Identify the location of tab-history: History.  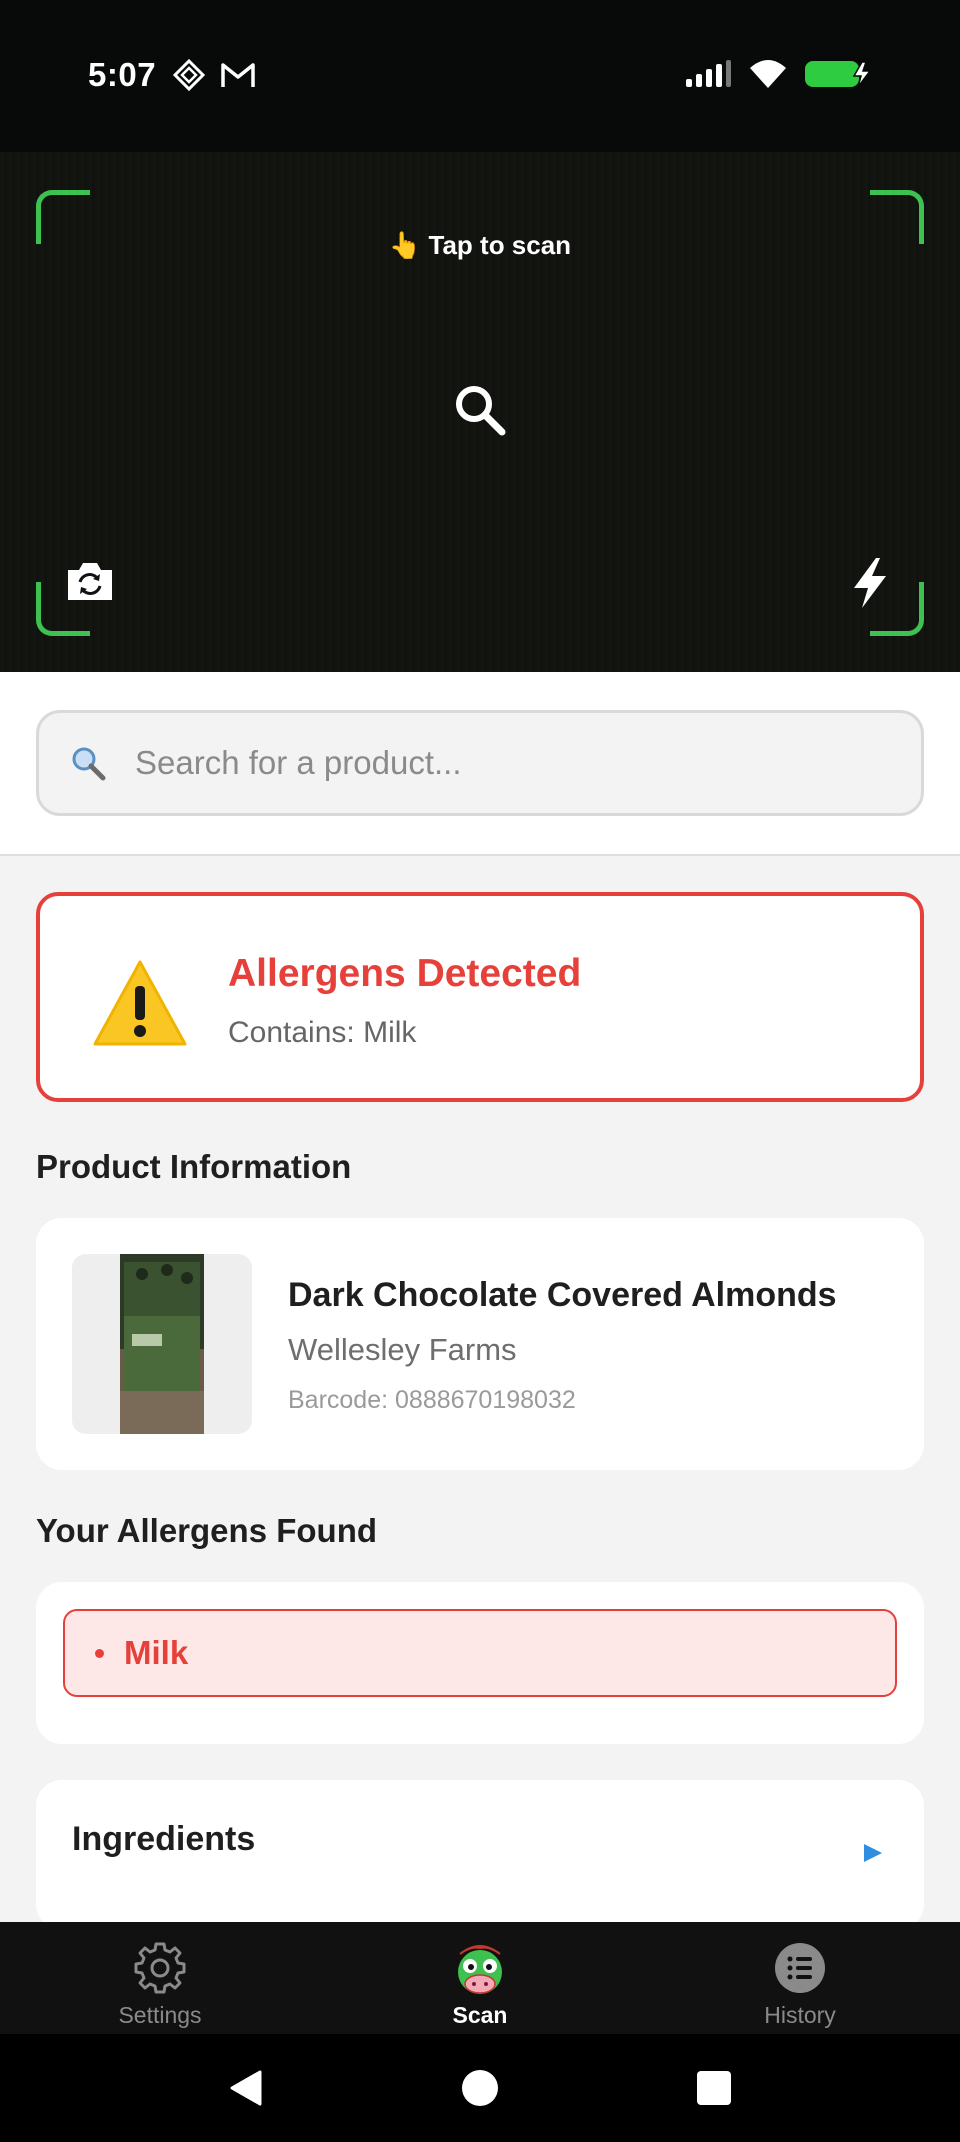
(800, 1978).